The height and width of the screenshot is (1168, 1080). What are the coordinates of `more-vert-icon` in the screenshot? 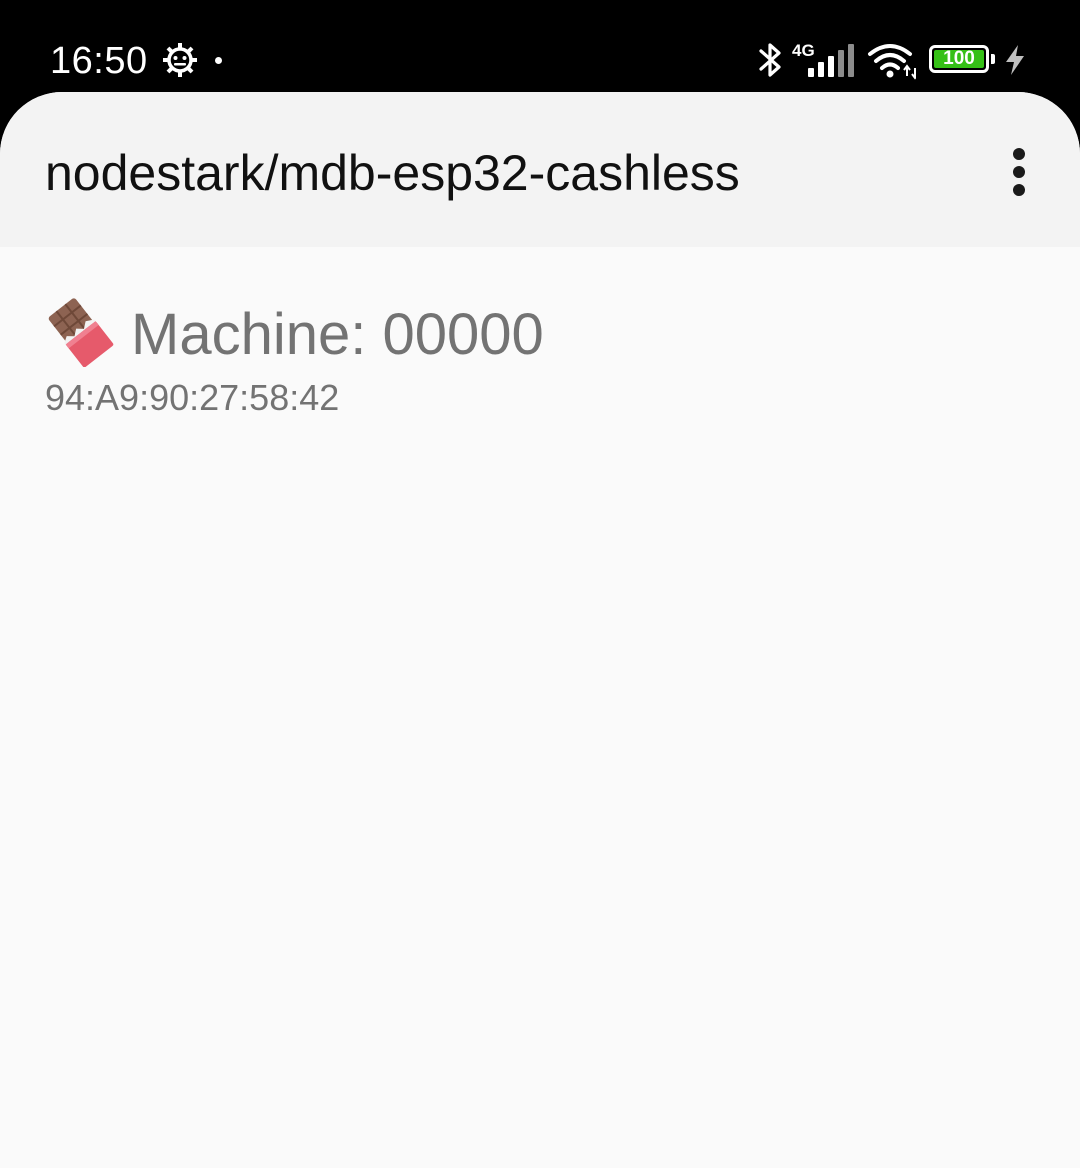 It's located at (1019, 172).